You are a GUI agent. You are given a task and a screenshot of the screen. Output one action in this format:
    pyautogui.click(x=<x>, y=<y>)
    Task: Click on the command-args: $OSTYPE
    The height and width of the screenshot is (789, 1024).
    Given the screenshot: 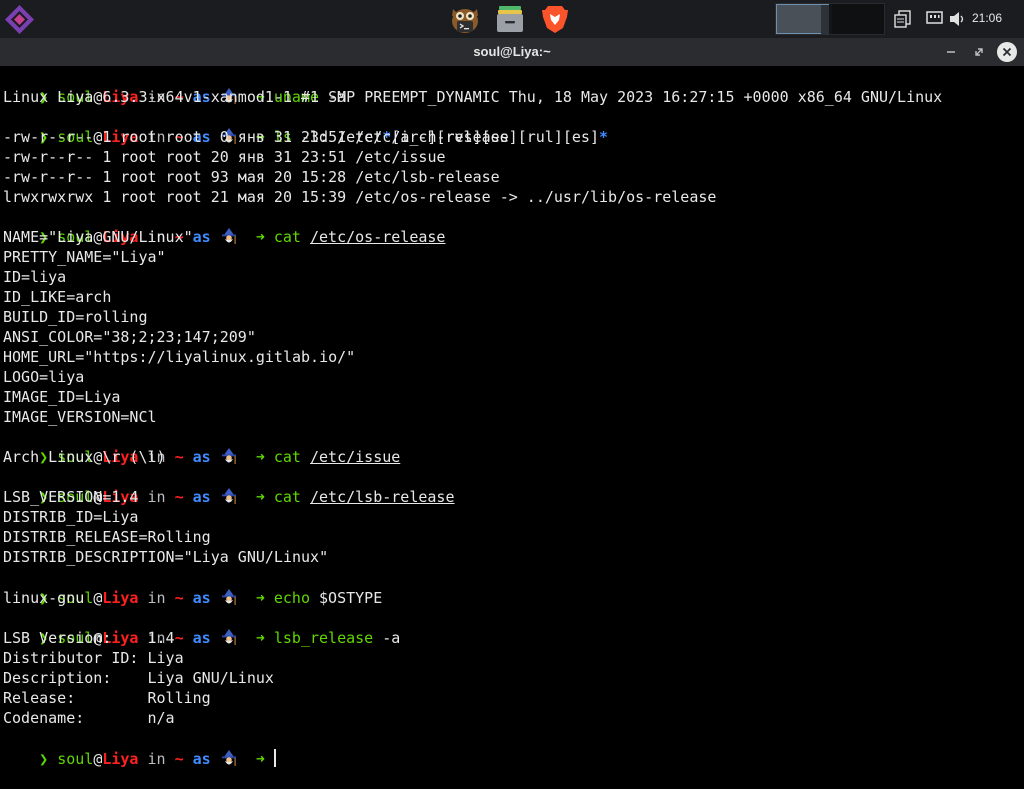 What is the action you would take?
    pyautogui.click(x=346, y=598)
    